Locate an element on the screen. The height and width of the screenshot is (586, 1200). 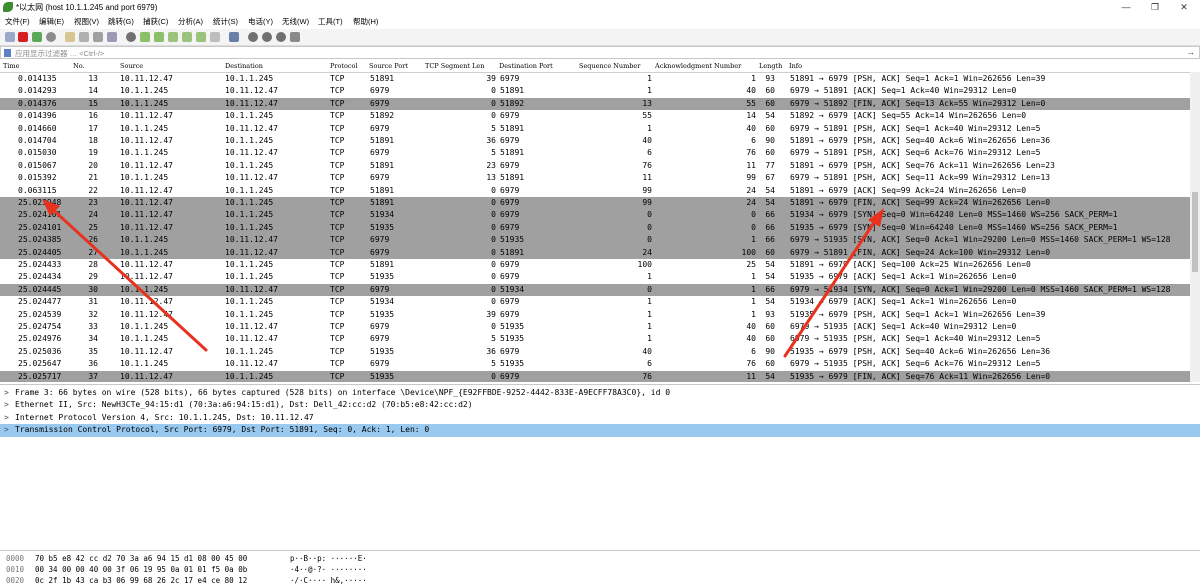
cell-dport: 51891 is located at coordinates (512, 252).